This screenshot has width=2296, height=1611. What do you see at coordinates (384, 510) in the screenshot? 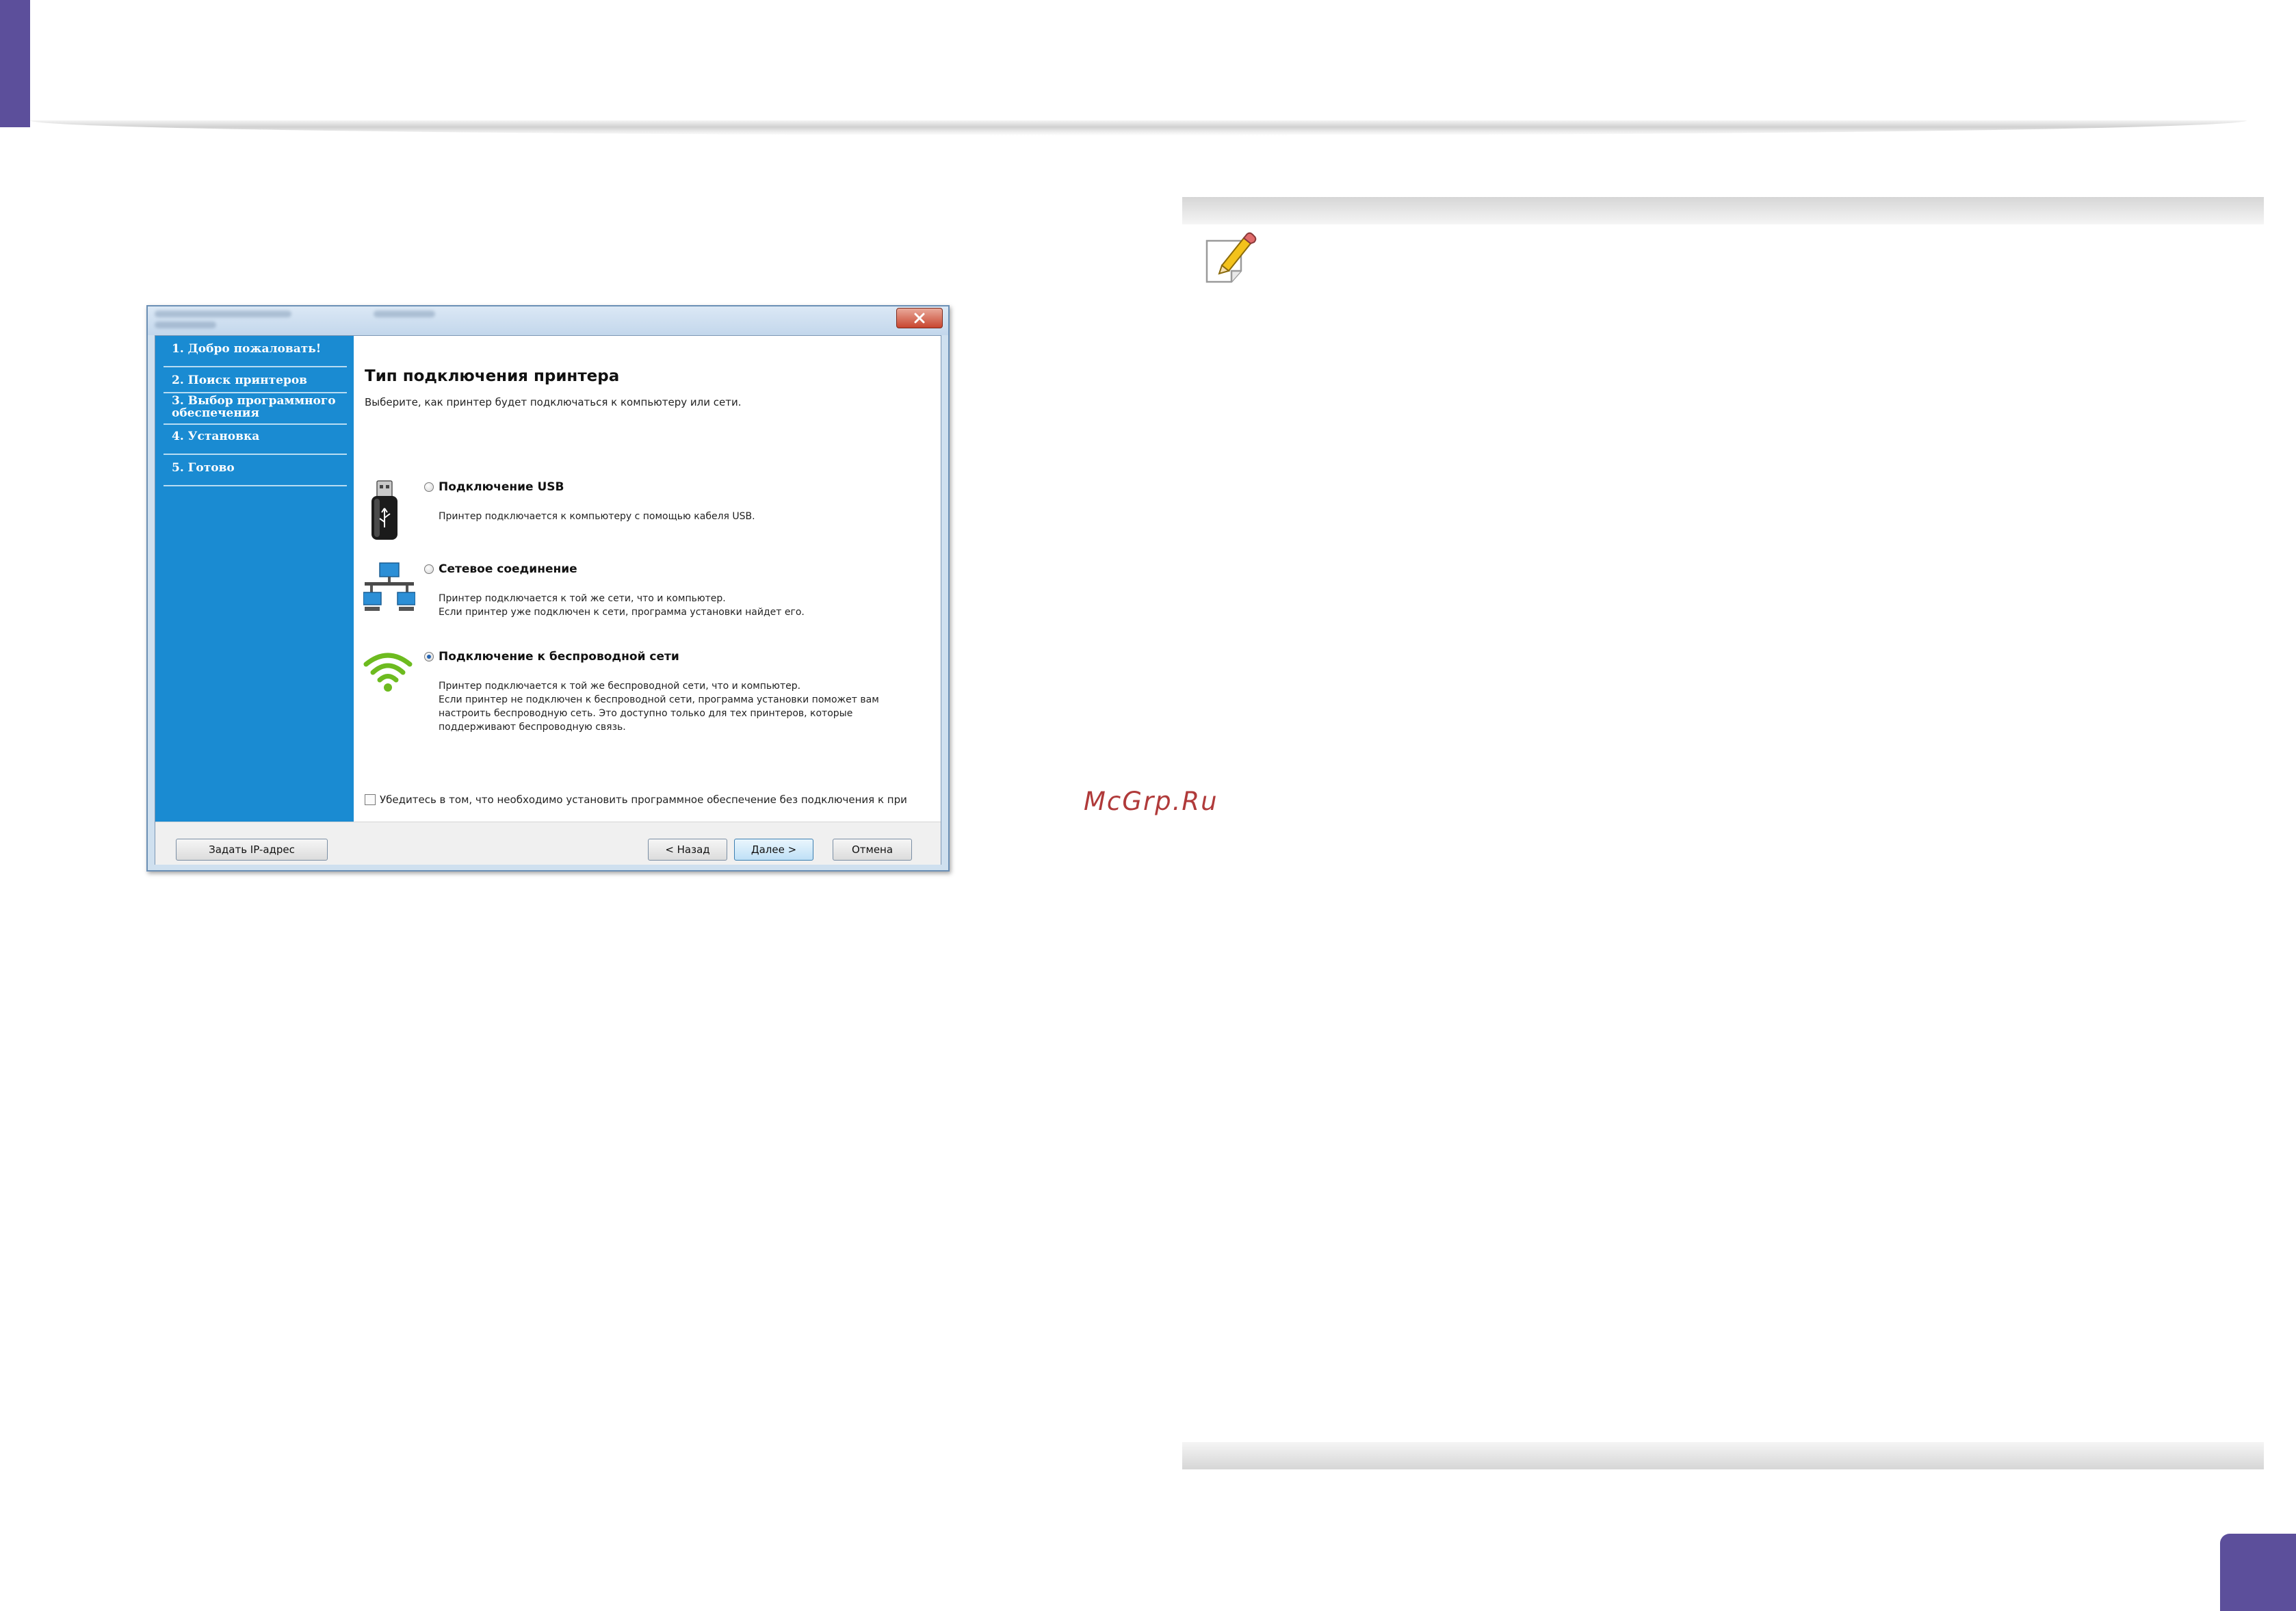
I see `usb-icon` at bounding box center [384, 510].